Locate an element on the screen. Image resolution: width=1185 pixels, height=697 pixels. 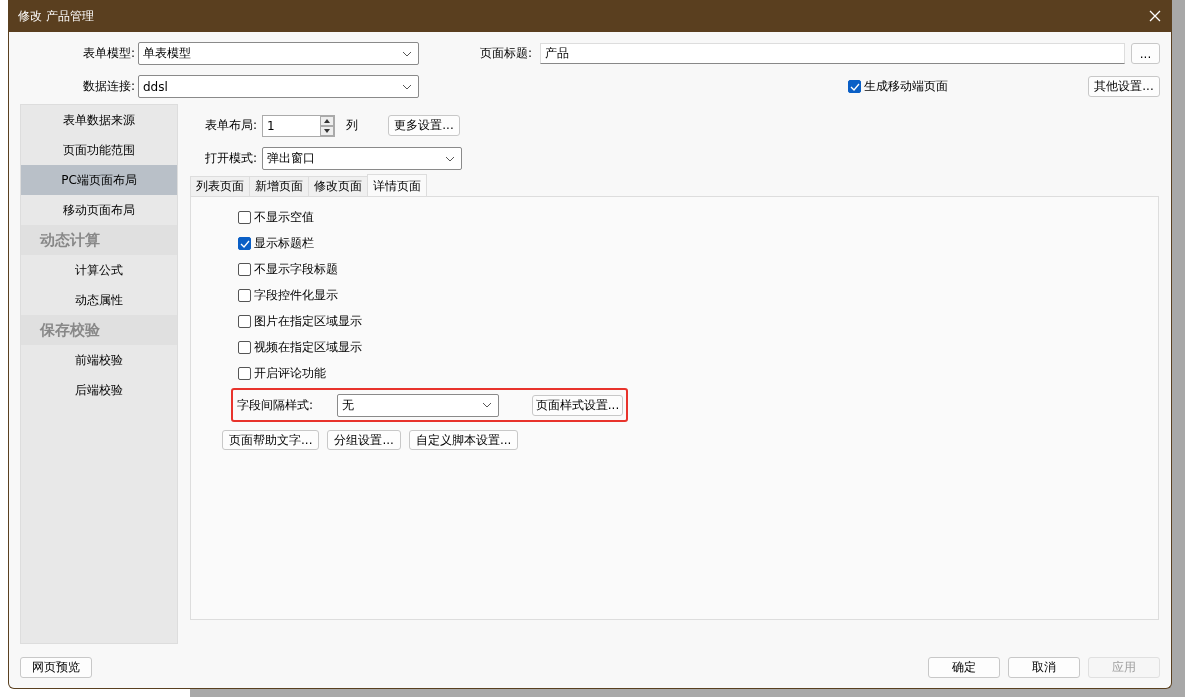
sidebar-item: PC端页面布局 is located at coordinates (99, 180).